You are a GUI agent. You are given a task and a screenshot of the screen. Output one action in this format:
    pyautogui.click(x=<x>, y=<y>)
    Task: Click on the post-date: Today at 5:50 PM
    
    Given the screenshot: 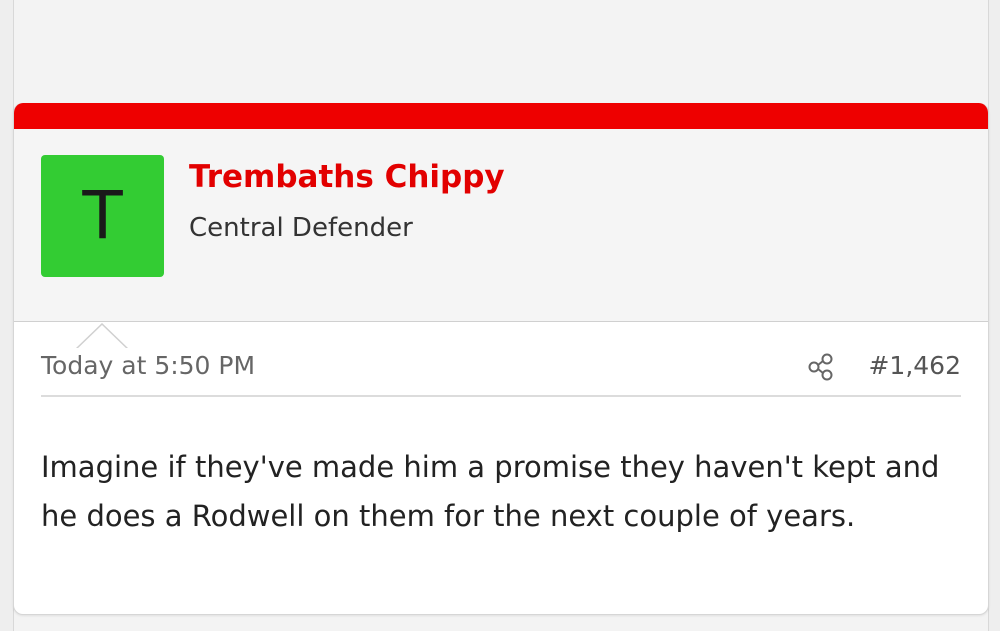 What is the action you would take?
    pyautogui.click(x=148, y=365)
    